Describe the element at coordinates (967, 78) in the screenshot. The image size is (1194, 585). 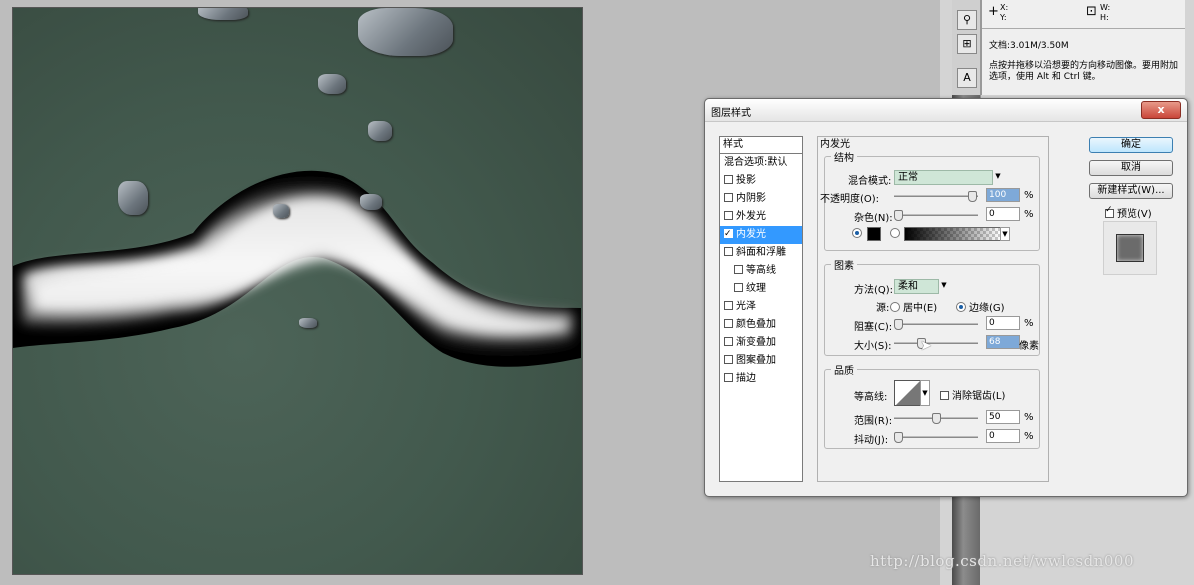
I see `text-tool-icon: A` at that location.